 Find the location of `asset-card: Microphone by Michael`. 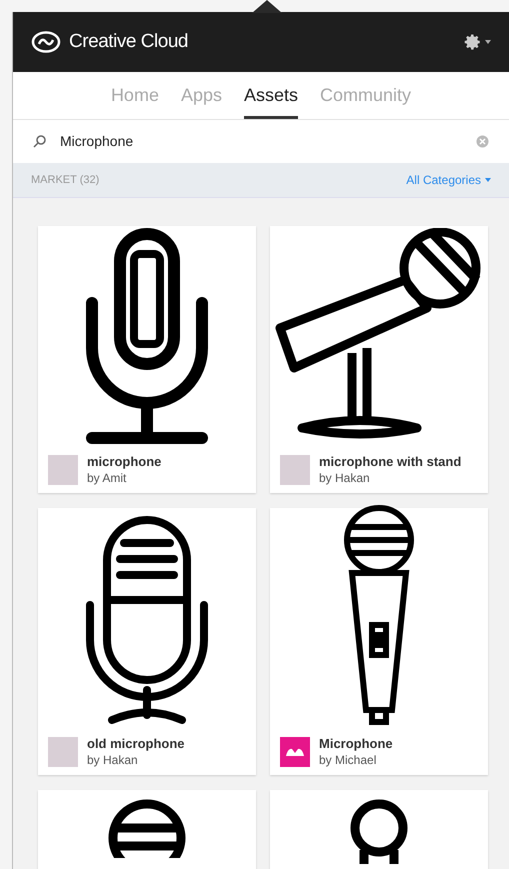

asset-card: Microphone by Michael is located at coordinates (379, 641).